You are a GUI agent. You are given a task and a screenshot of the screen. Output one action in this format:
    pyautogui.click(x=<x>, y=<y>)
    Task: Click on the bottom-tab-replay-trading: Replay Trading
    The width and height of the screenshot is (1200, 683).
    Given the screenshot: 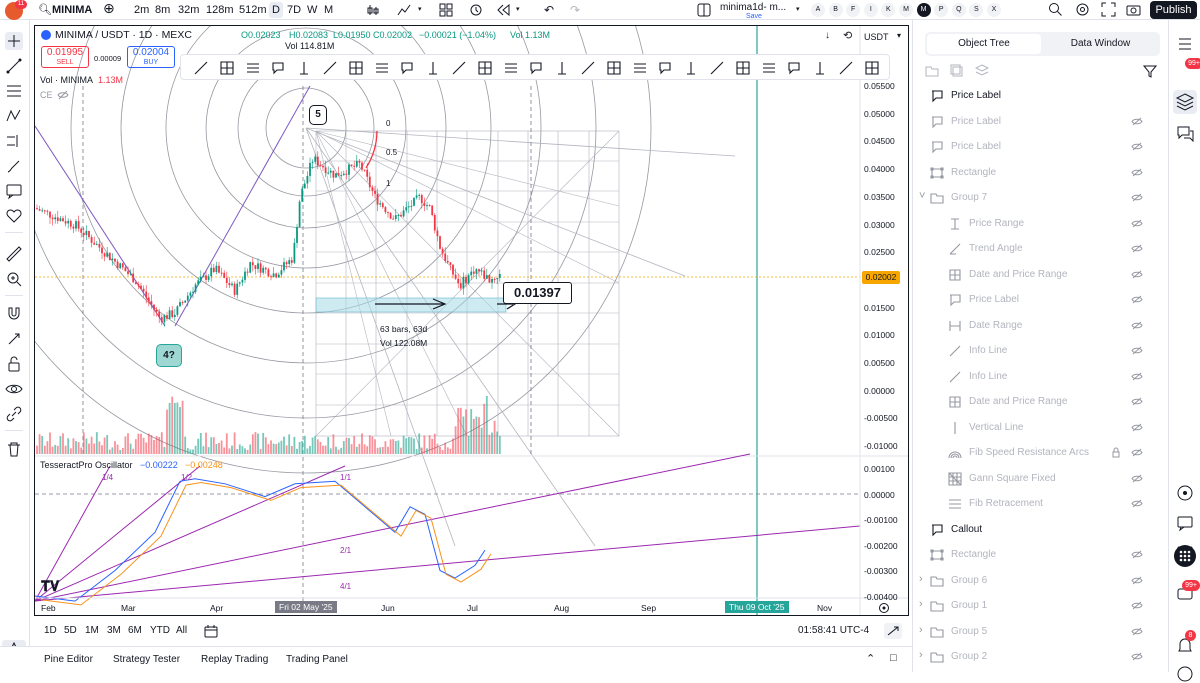 What is the action you would take?
    pyautogui.click(x=234, y=659)
    